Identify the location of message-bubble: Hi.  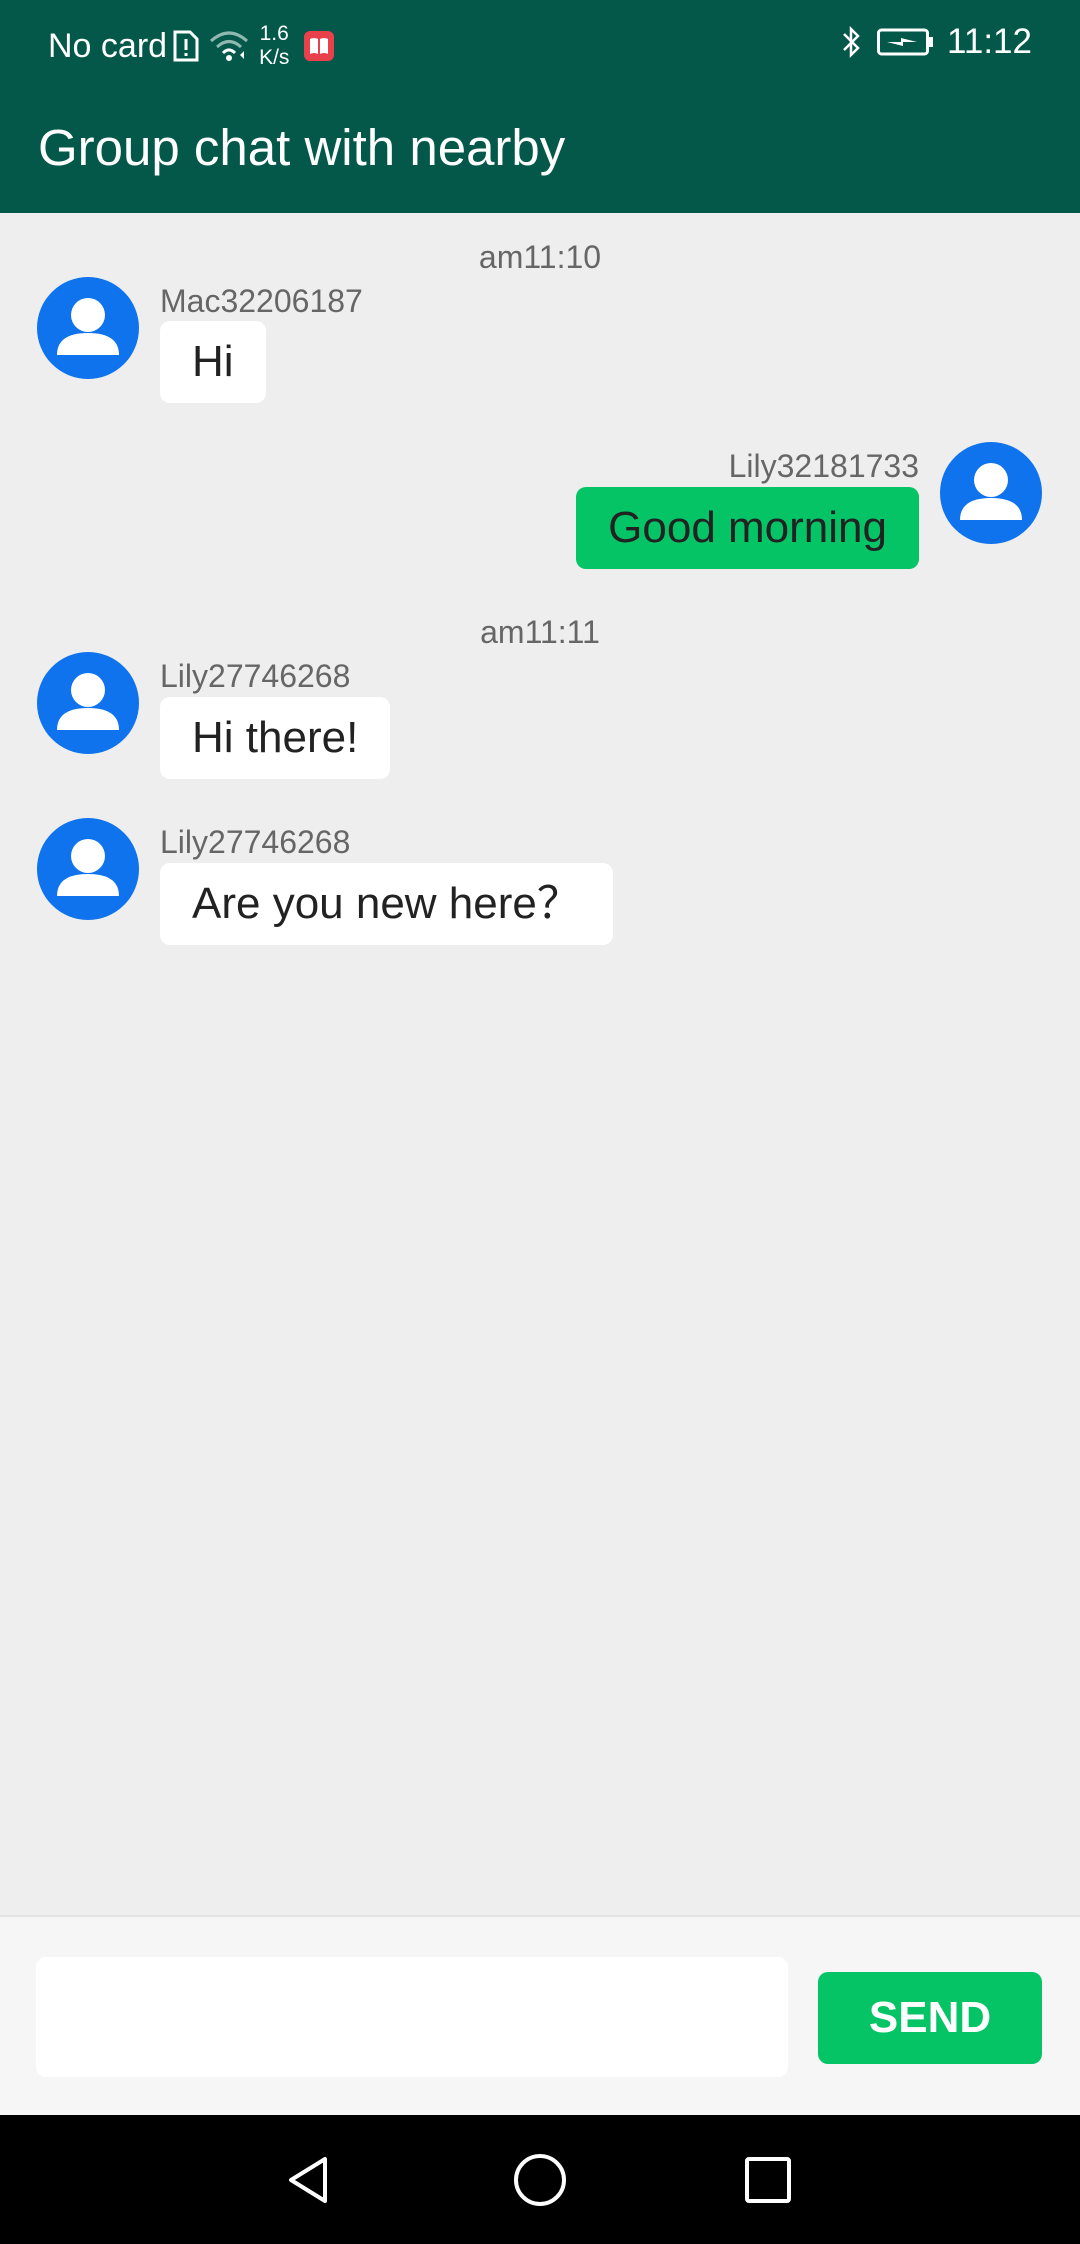
(213, 362).